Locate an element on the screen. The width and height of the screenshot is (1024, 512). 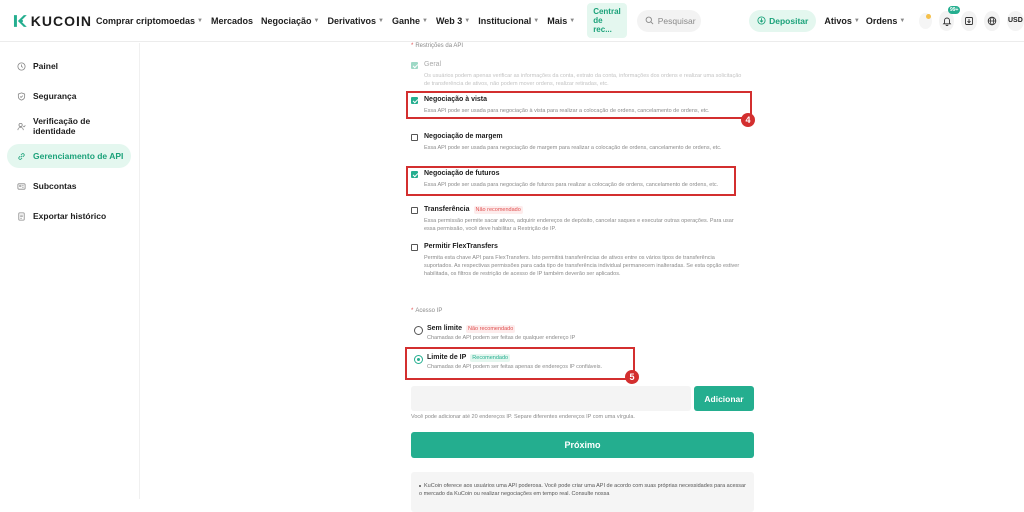
restrictions-section-label: * Restrições da API is located at coordinates (583, 46).